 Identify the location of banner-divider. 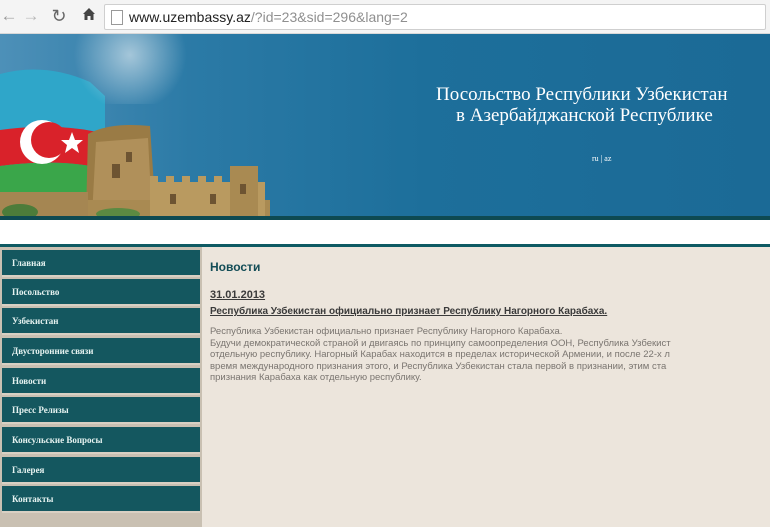
(385, 218).